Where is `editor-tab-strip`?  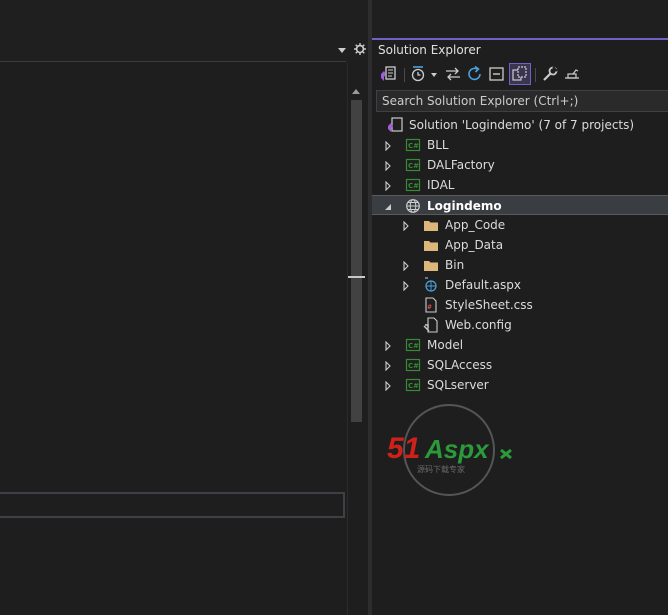 editor-tab-strip is located at coordinates (186, 31).